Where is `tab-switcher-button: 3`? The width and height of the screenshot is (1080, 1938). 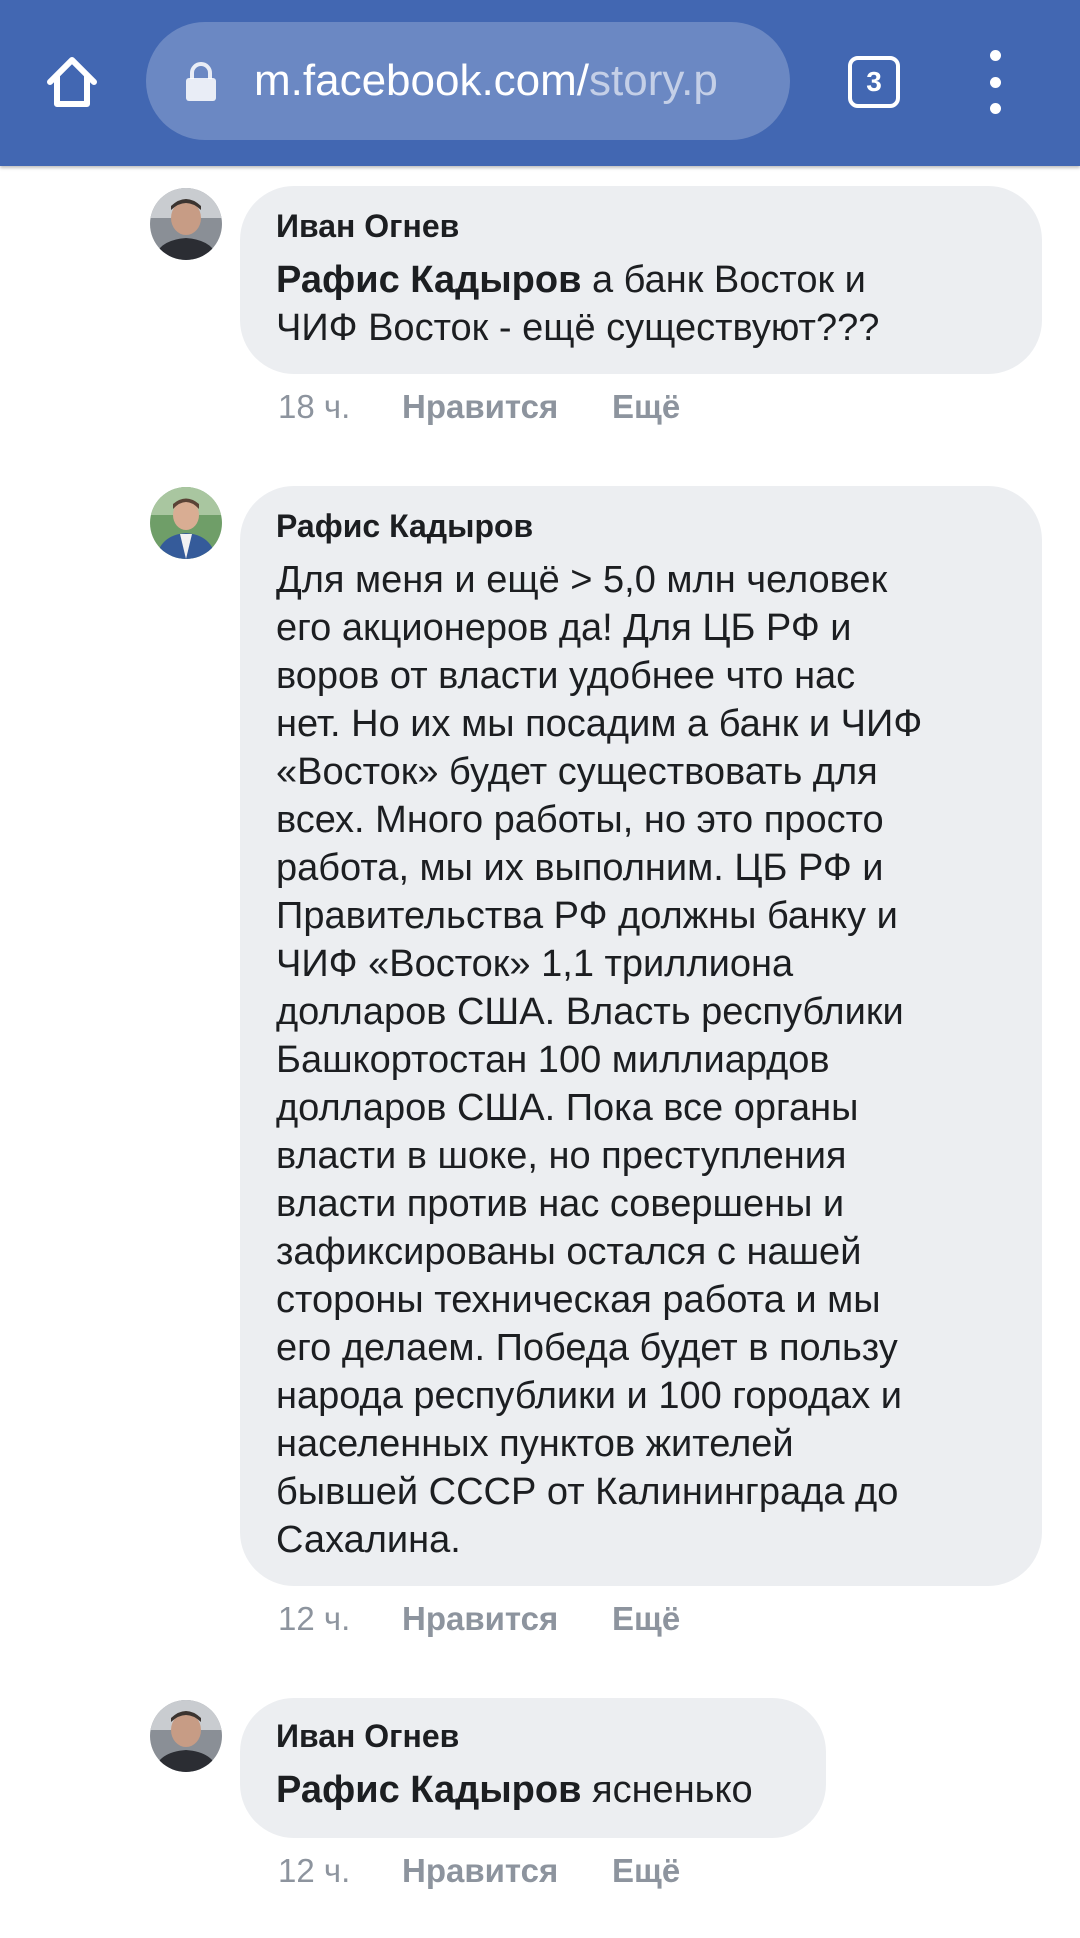
tab-switcher-button: 3 is located at coordinates (874, 82).